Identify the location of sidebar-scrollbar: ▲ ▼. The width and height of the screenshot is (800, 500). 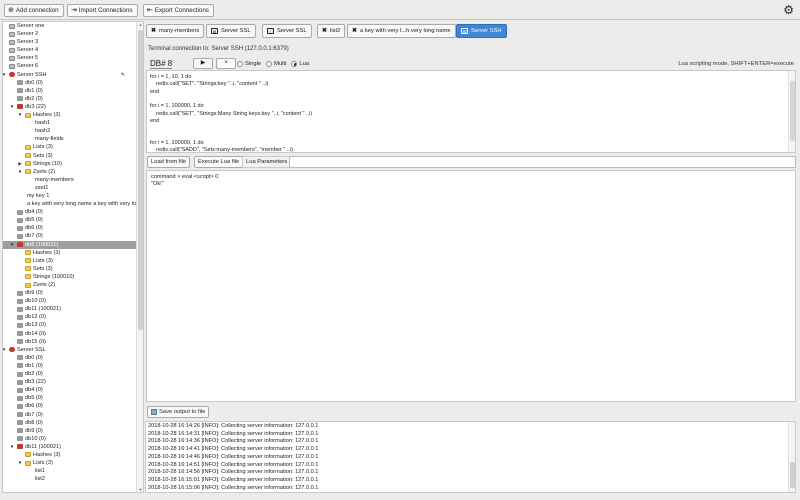
(139, 257).